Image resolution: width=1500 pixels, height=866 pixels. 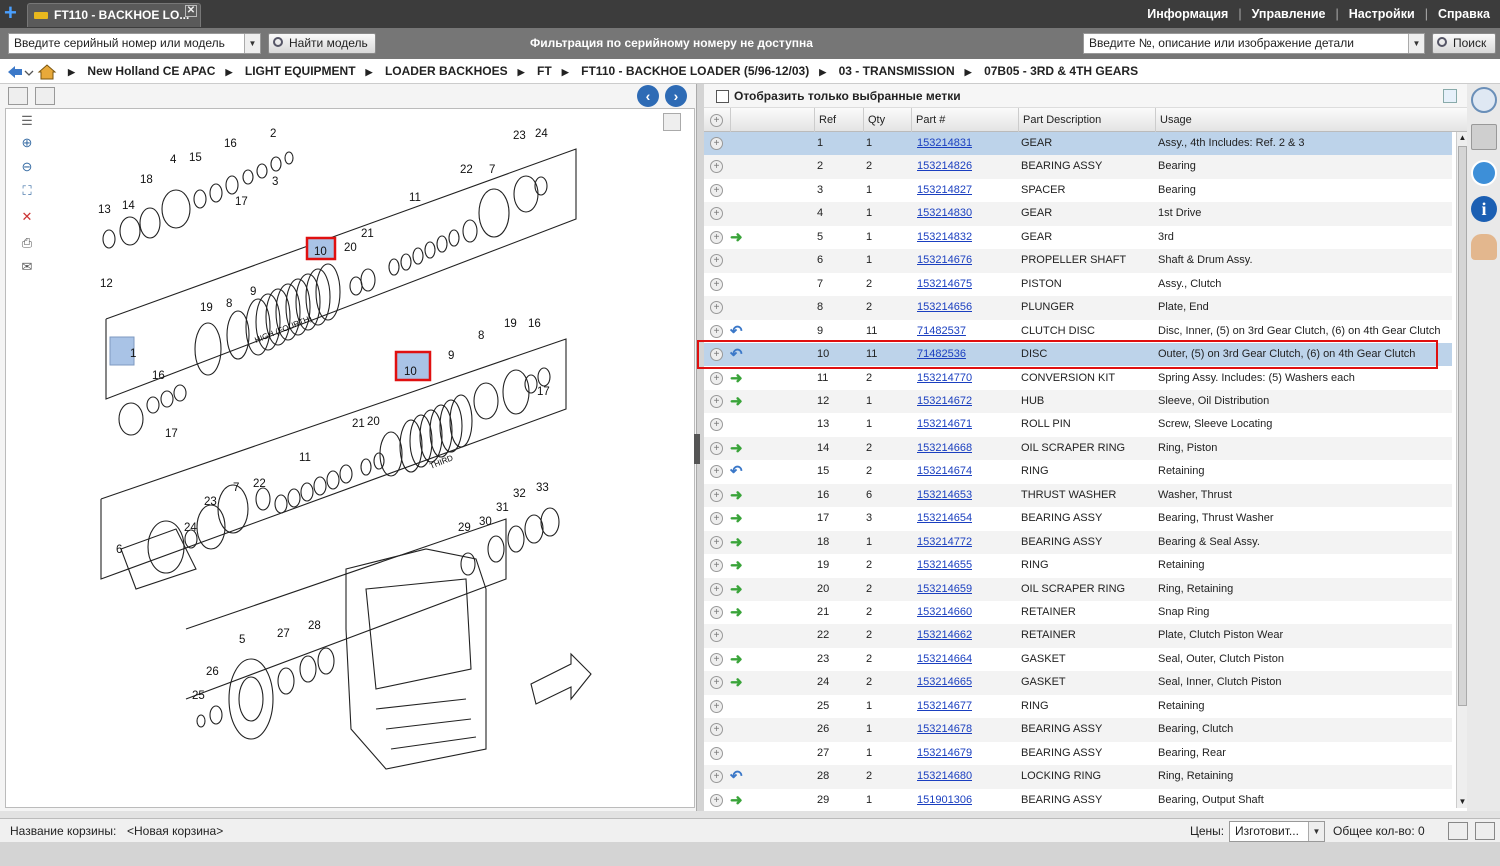 What do you see at coordinates (290, 72) in the screenshot?
I see `breadcrumb-item: ▶ LIGHT EQUIPMENT` at bounding box center [290, 72].